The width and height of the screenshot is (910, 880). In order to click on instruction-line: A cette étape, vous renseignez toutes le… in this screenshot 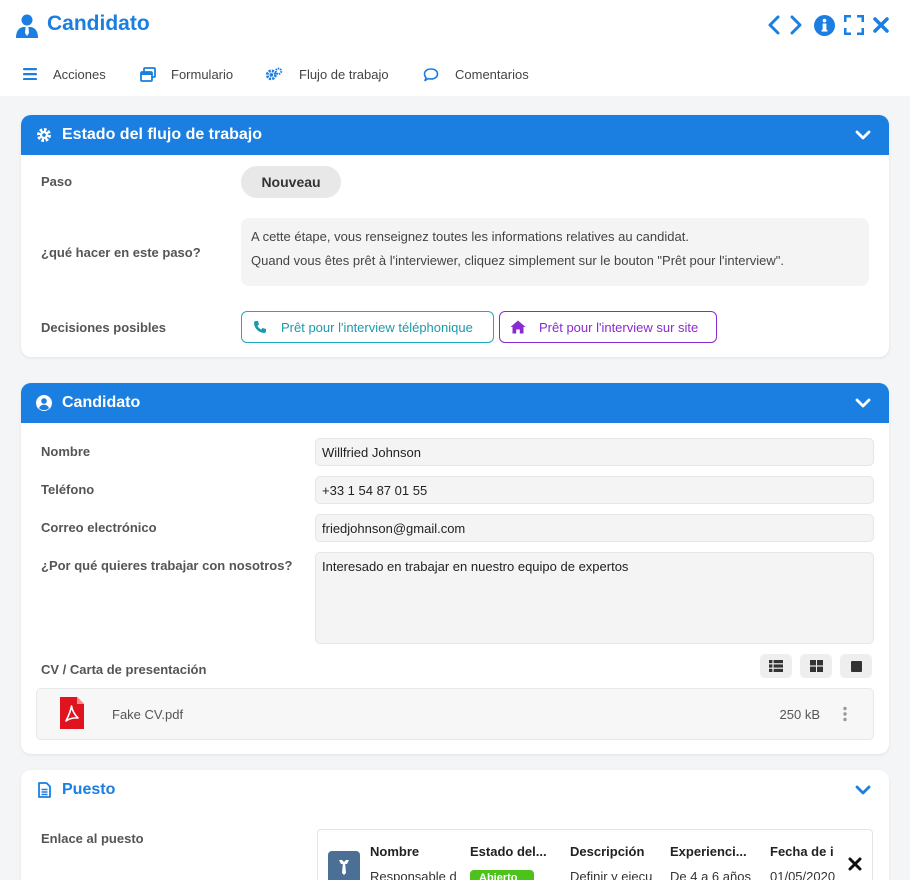, I will do `click(470, 236)`.